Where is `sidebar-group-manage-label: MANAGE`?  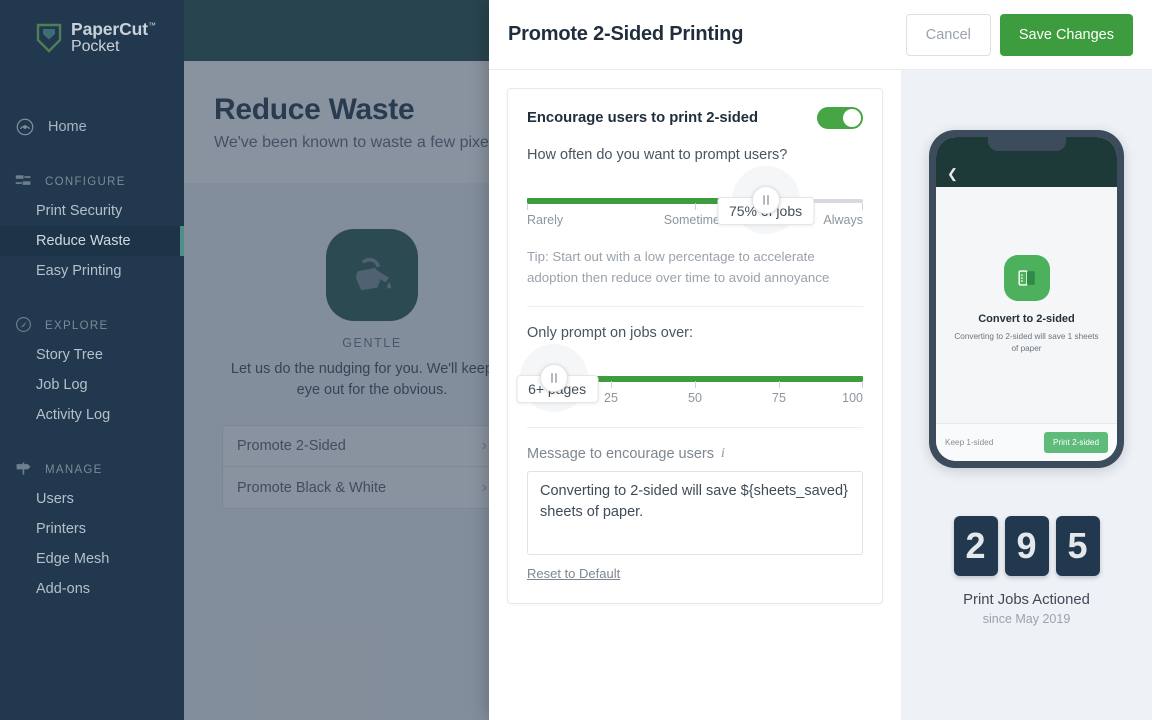 sidebar-group-manage-label: MANAGE is located at coordinates (74, 470).